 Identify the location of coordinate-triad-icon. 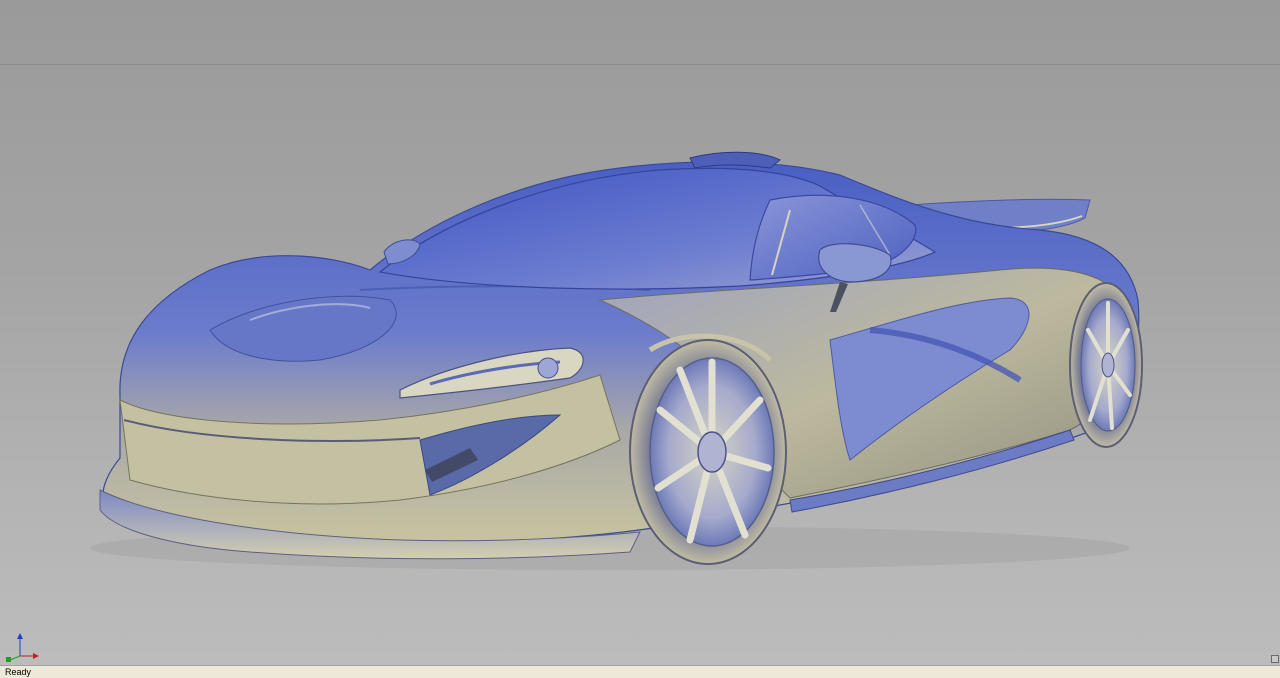
(22, 647).